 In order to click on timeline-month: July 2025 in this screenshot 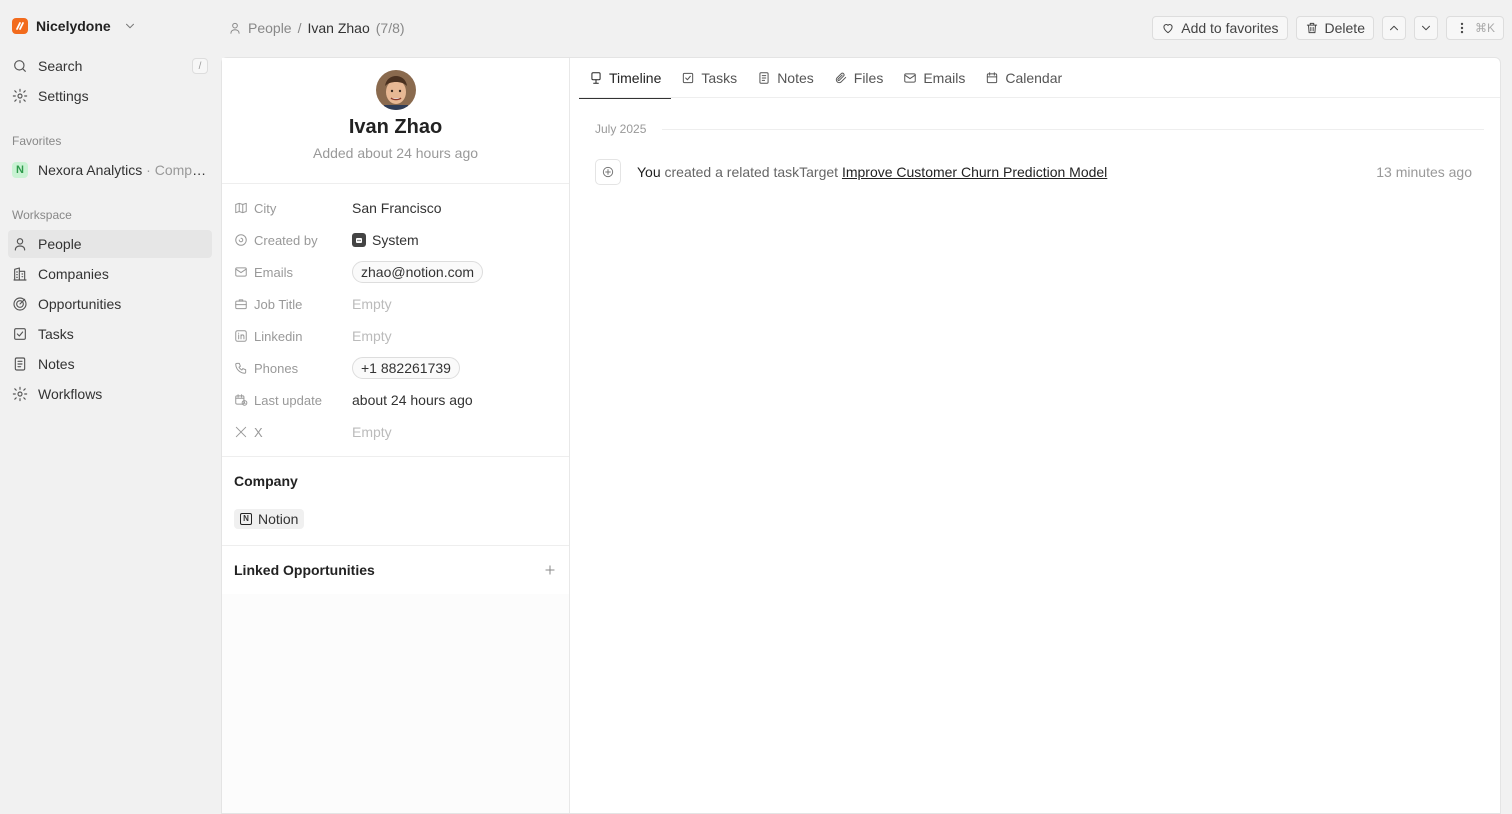, I will do `click(621, 129)`.